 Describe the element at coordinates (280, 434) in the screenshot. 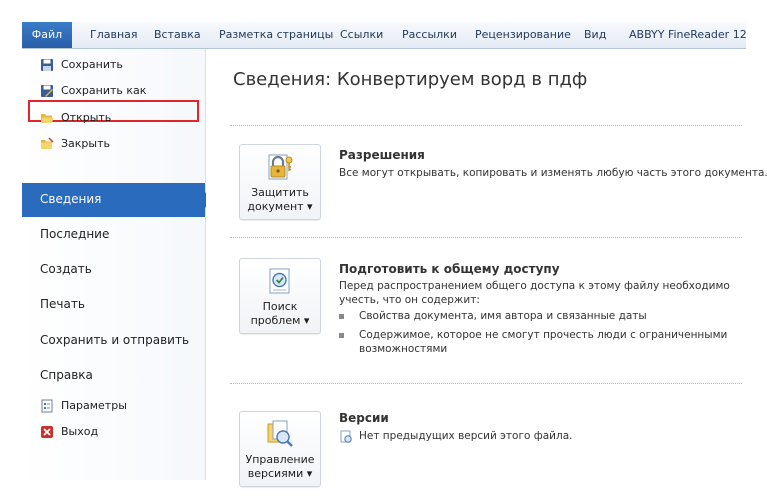

I see `versions-icon` at that location.